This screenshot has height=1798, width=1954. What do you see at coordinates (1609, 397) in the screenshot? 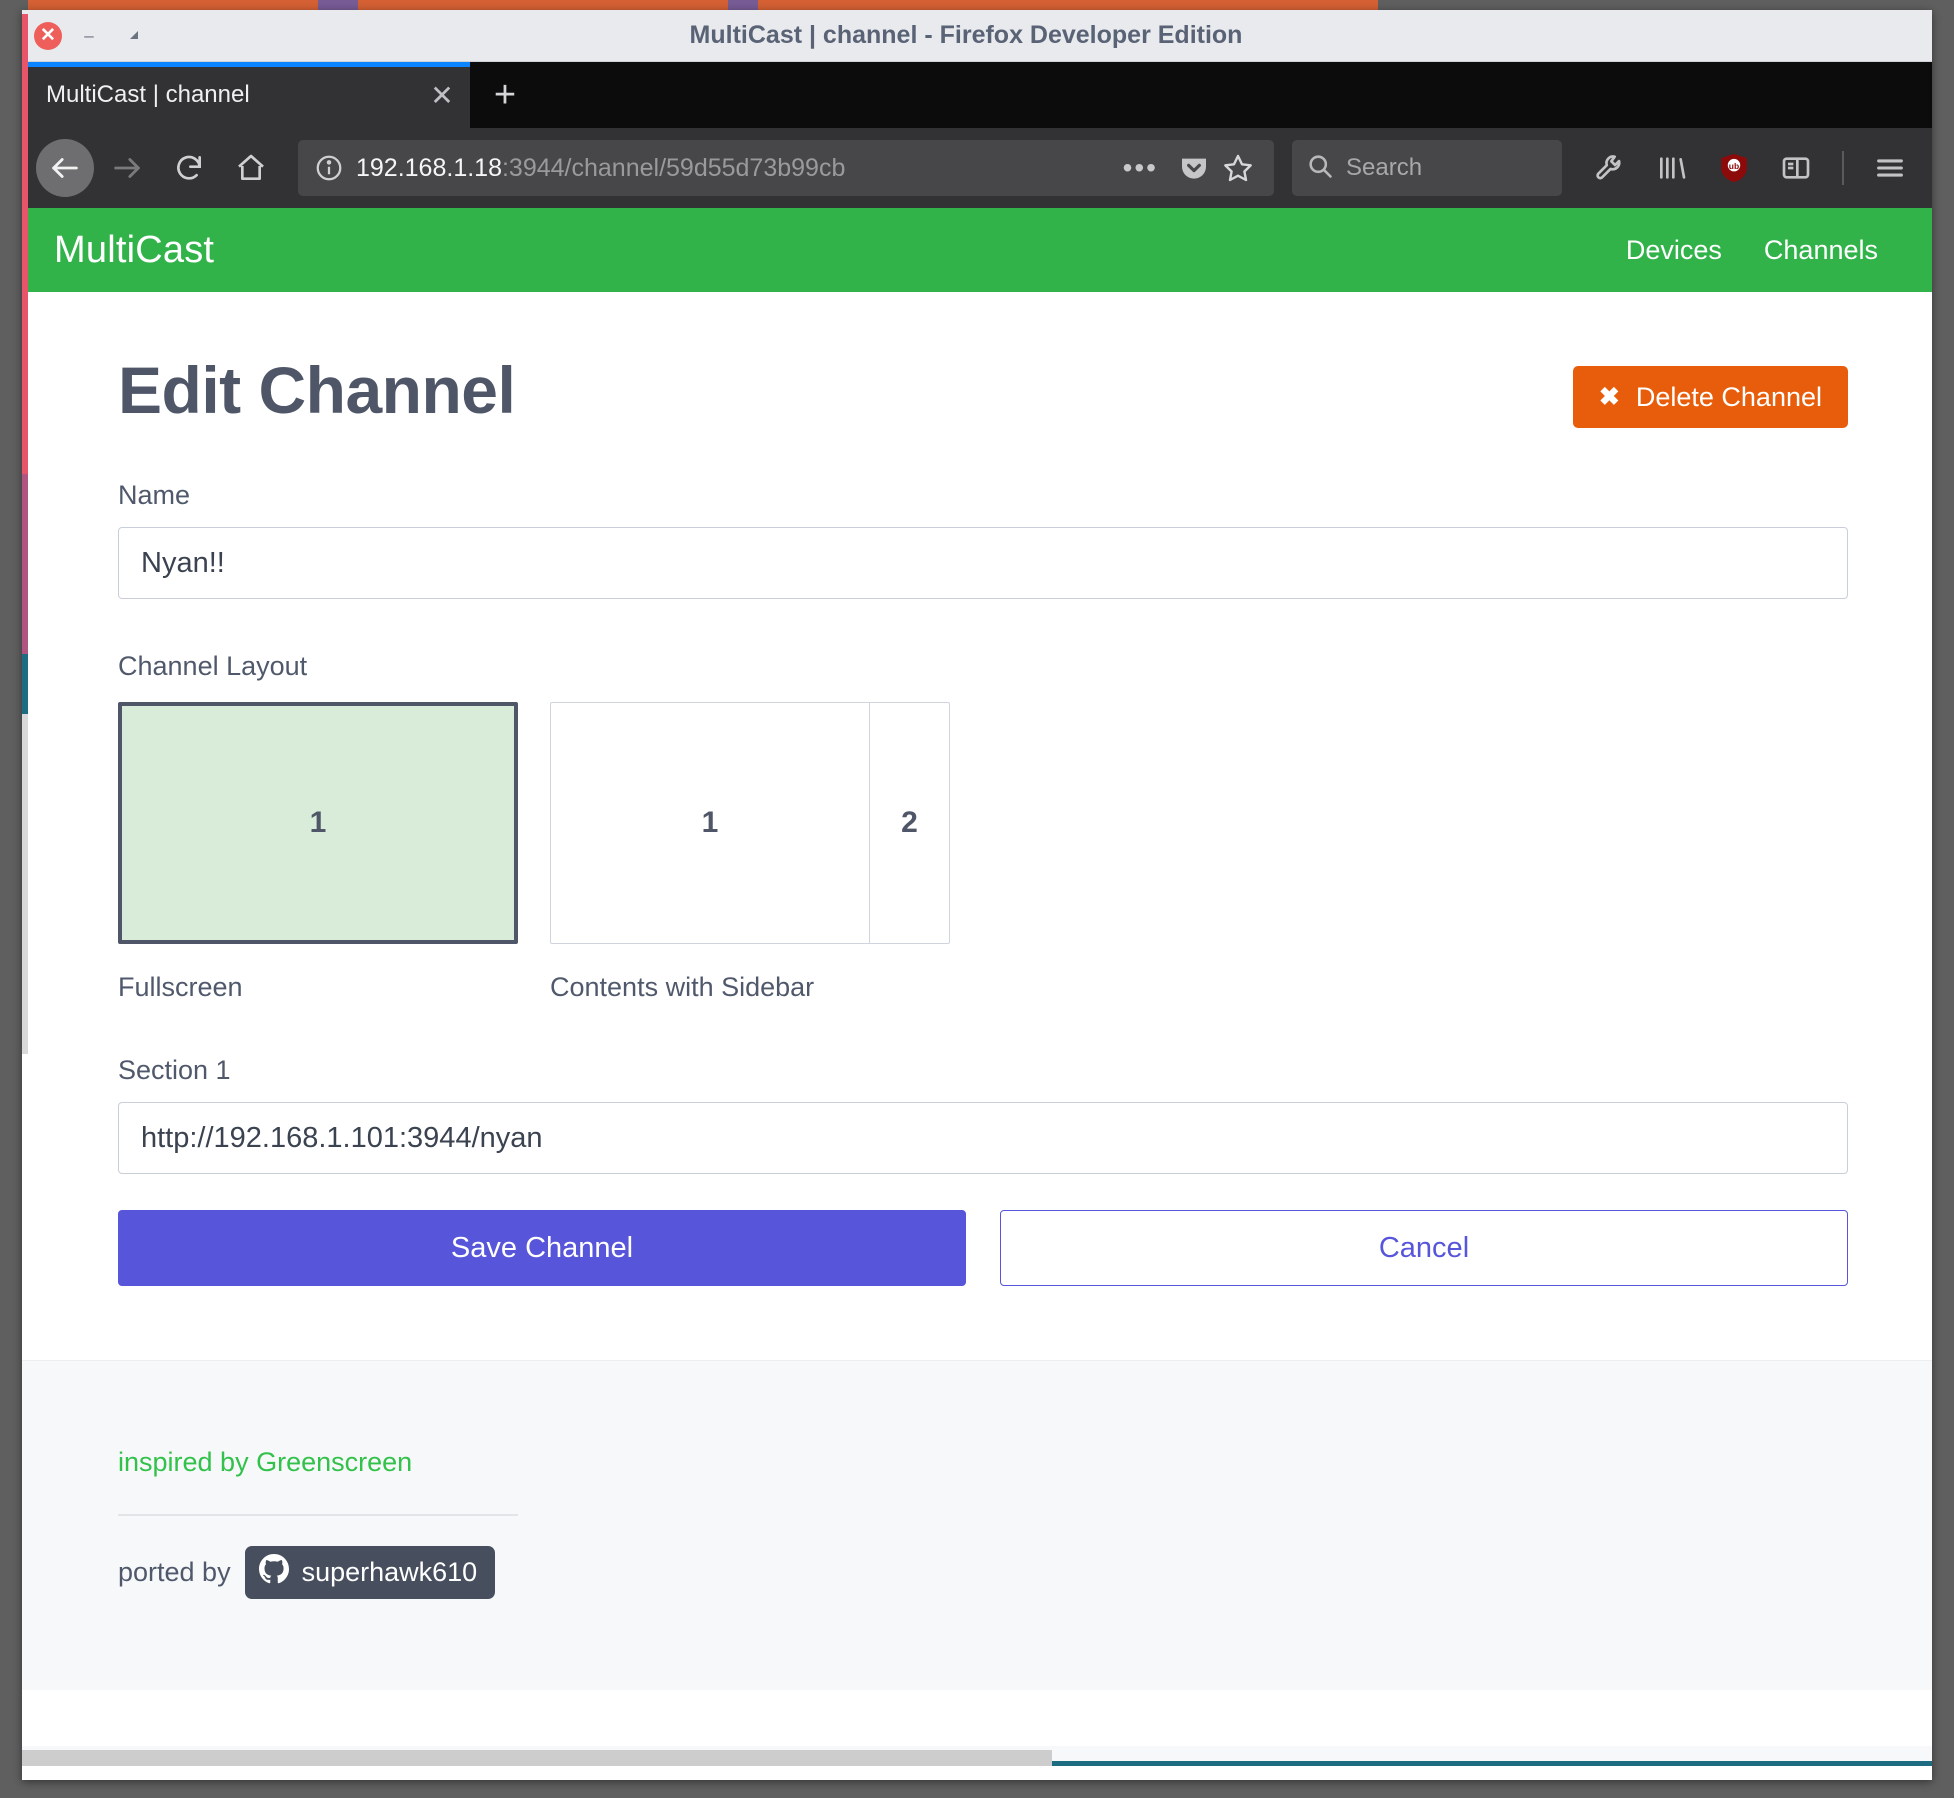
I see `close-x-icon: ✖` at bounding box center [1609, 397].